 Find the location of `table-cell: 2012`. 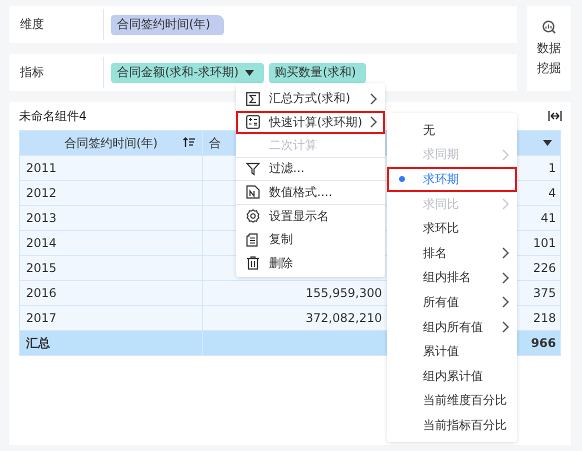

table-cell: 2012 is located at coordinates (41, 193).